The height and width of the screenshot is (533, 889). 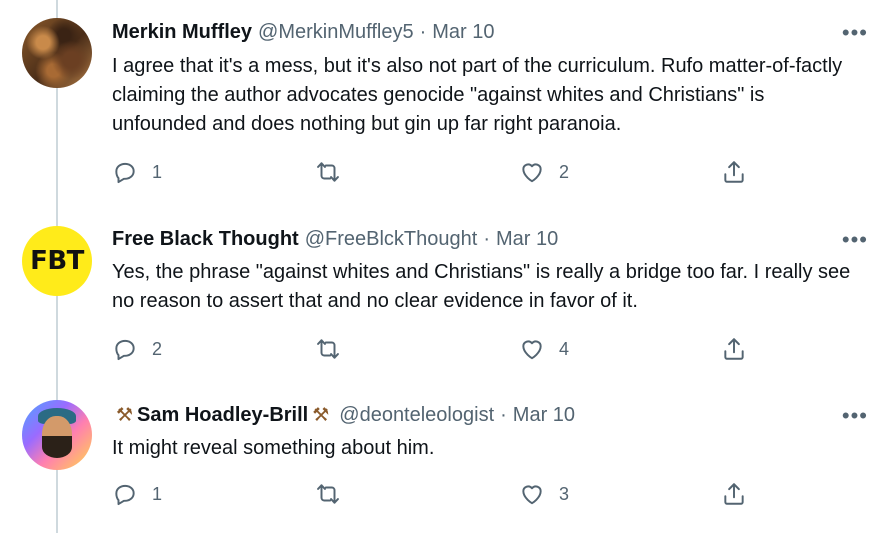 I want to click on author-handle: @deonteleologist, so click(x=416, y=415).